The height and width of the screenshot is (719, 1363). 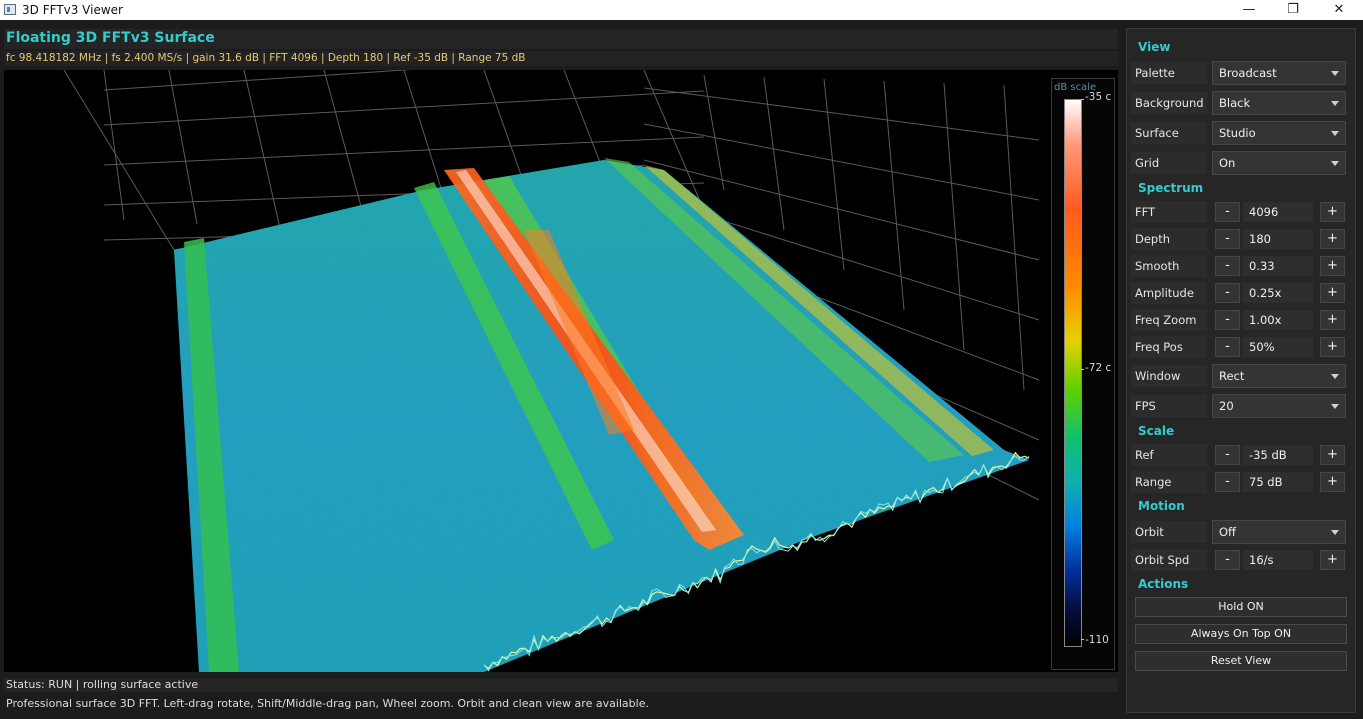 What do you see at coordinates (1083, 374) in the screenshot?
I see `db-scale: dB scale -35 c -72 c -110` at bounding box center [1083, 374].